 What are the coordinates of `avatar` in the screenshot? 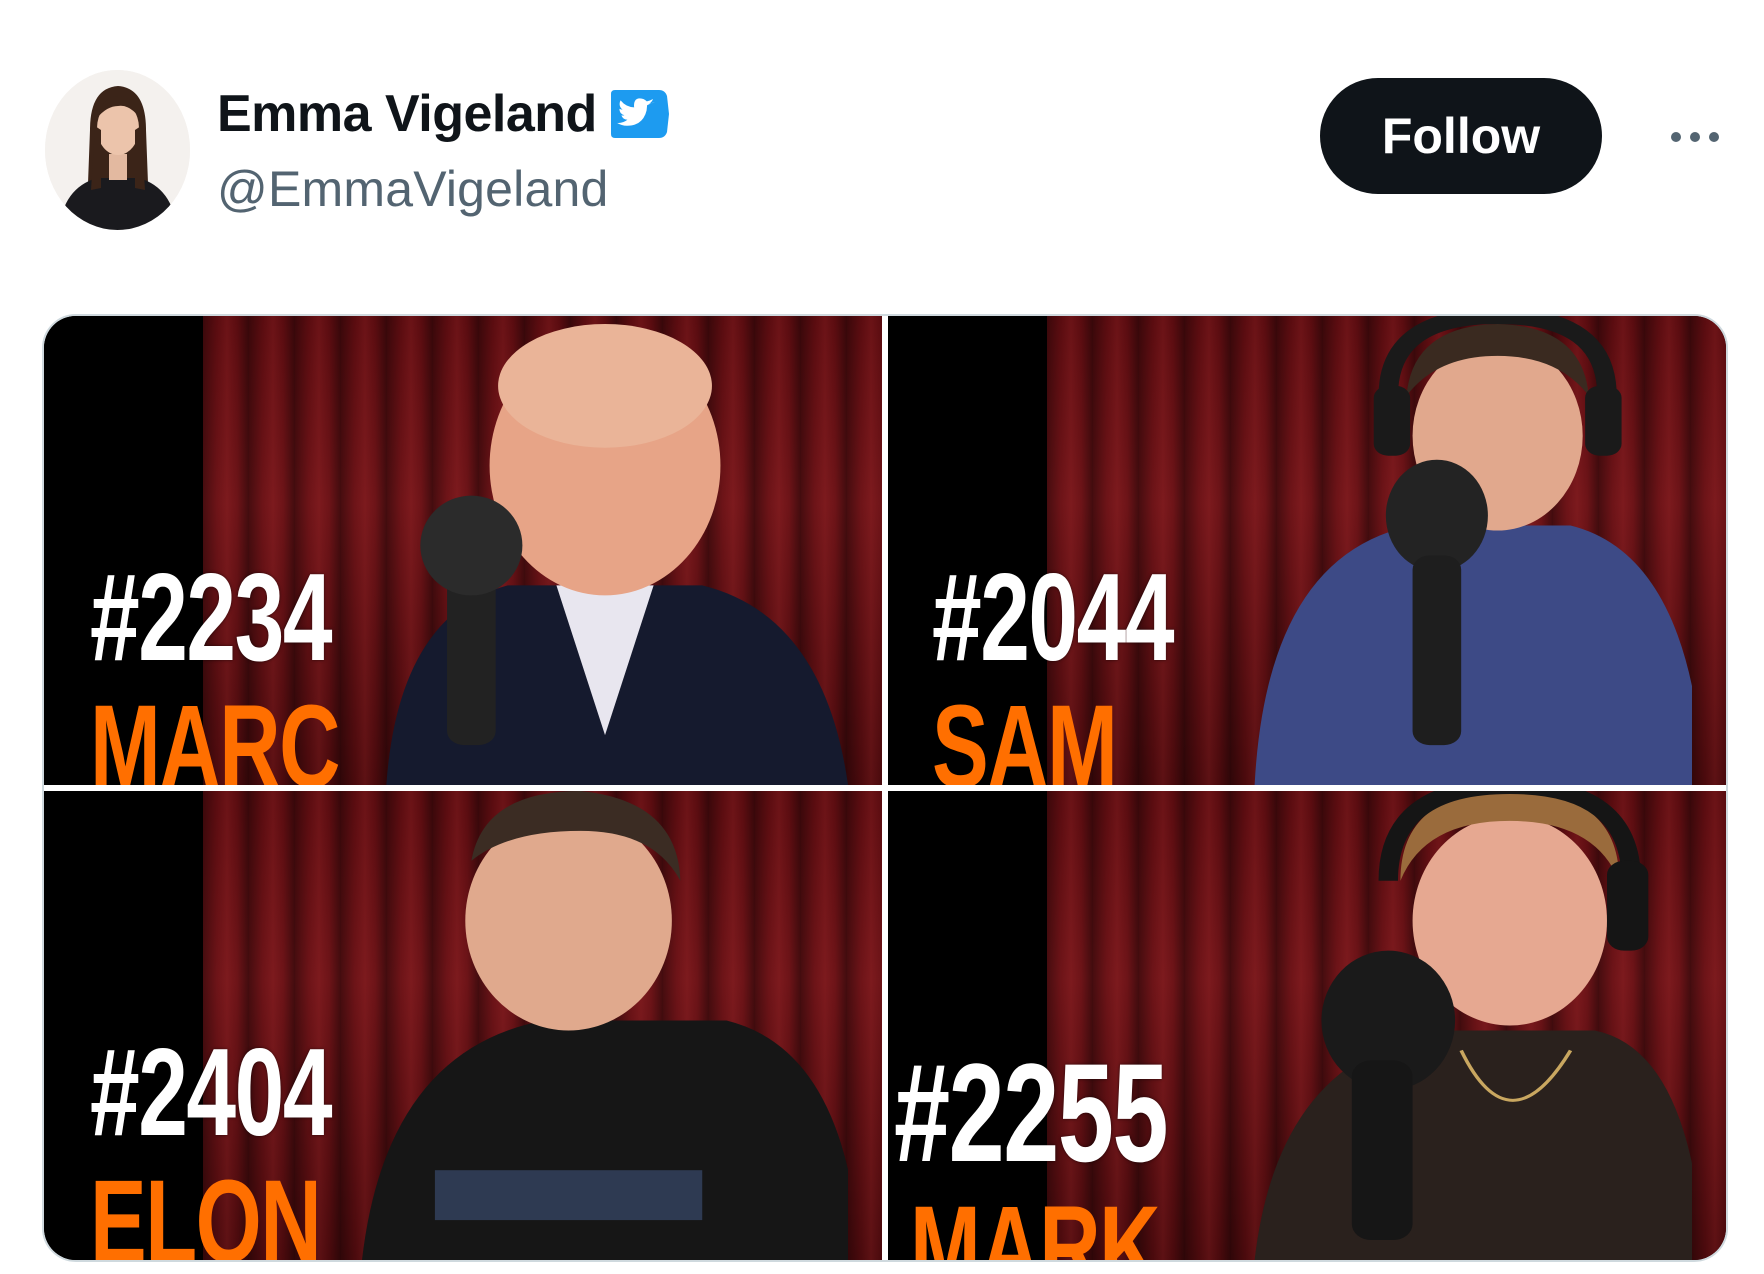 It's located at (117, 150).